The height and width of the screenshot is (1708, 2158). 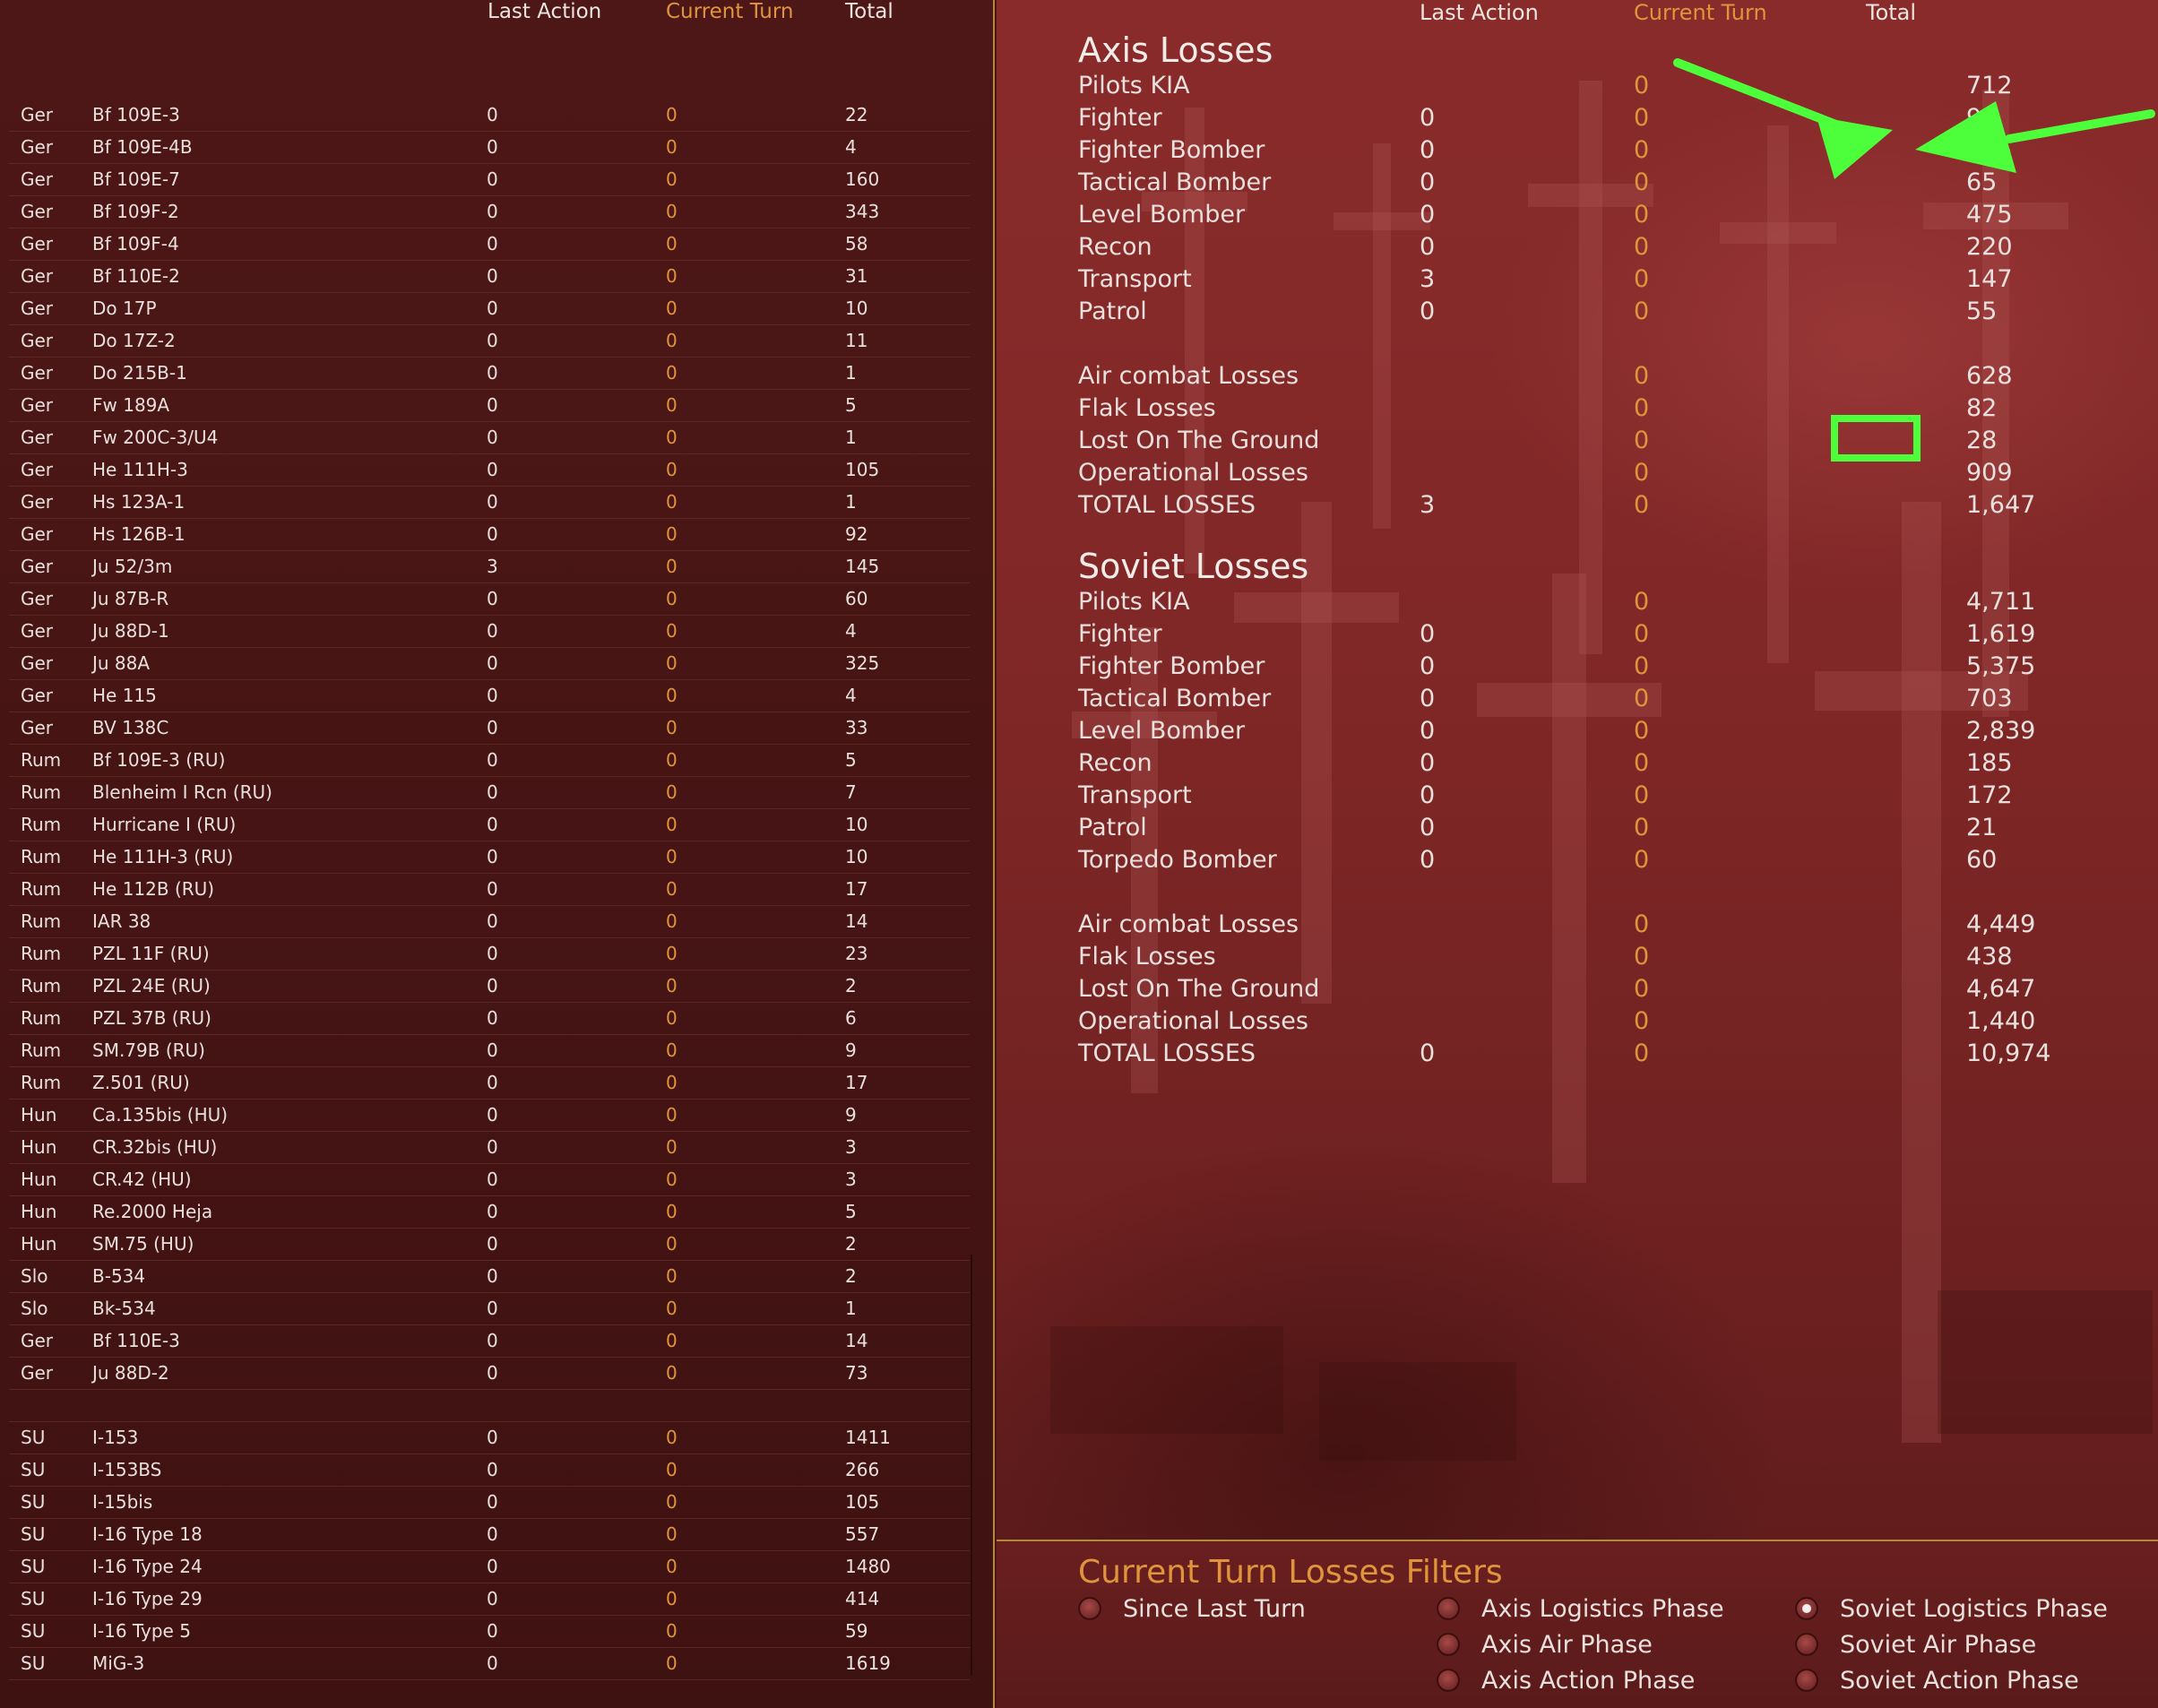 What do you see at coordinates (729, 11) in the screenshot?
I see `header-current-turn: Current Turn` at bounding box center [729, 11].